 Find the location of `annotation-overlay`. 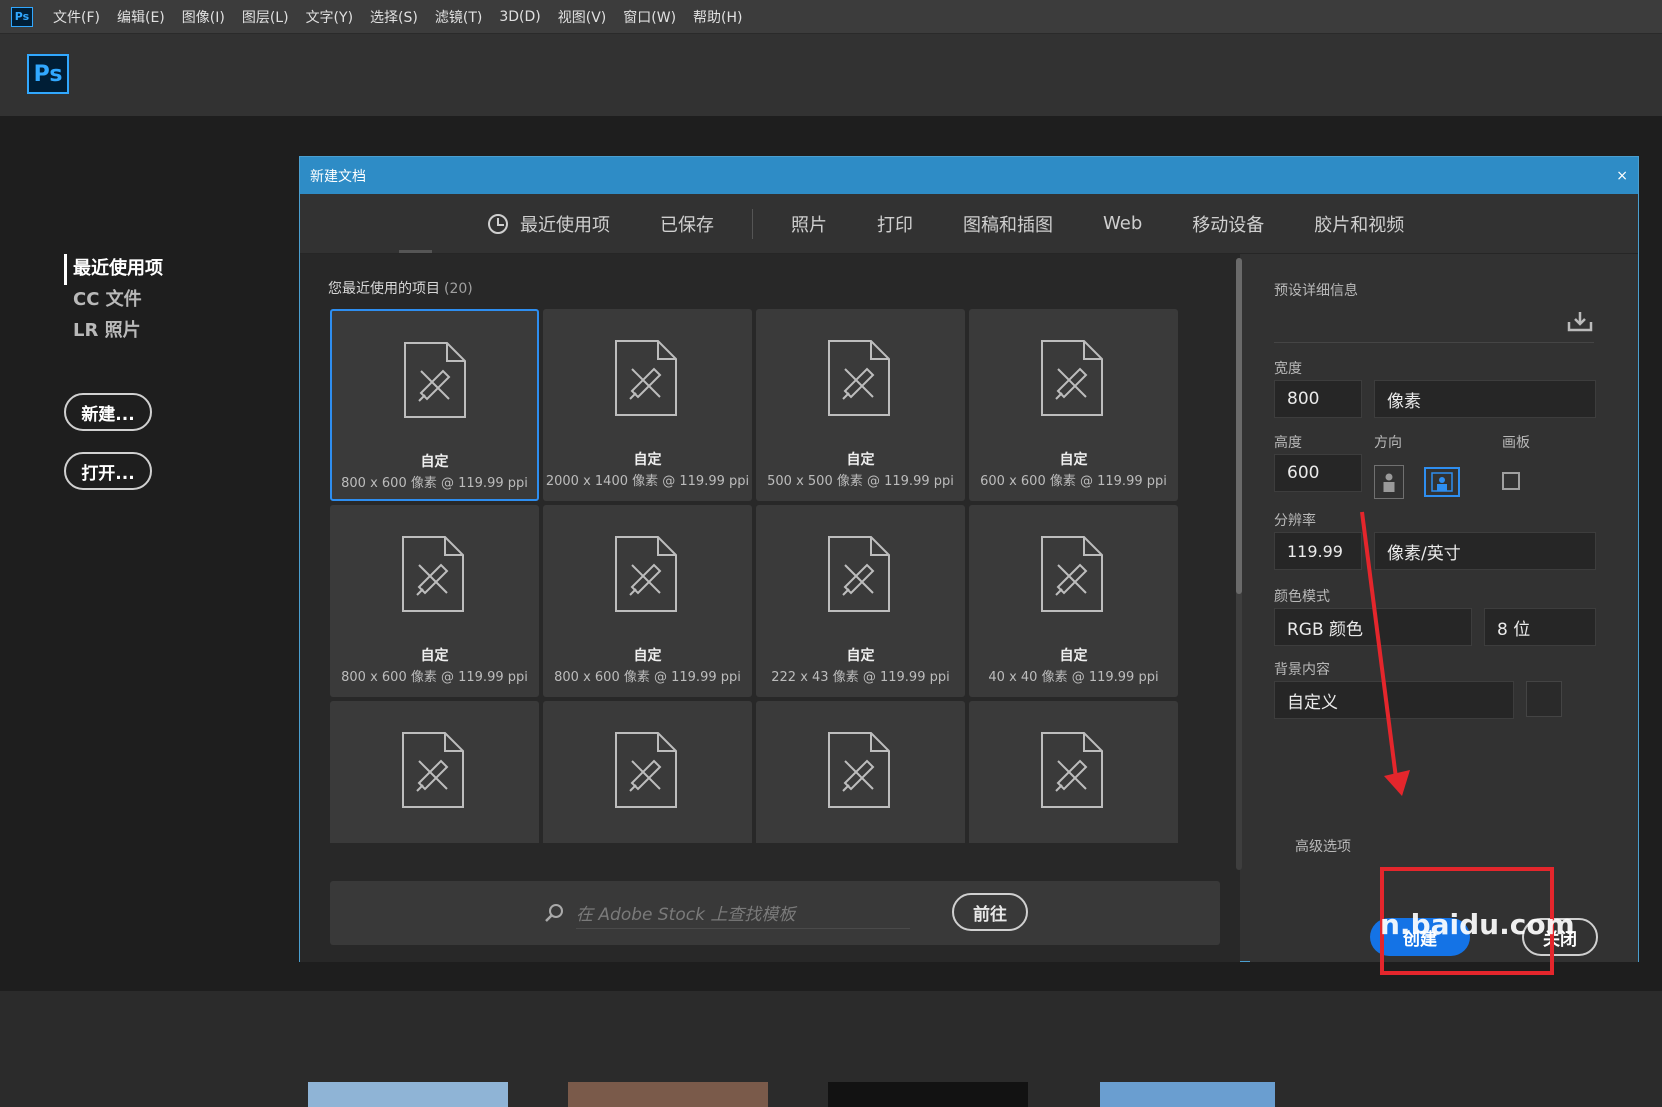

annotation-overlay is located at coordinates (1385, 653).